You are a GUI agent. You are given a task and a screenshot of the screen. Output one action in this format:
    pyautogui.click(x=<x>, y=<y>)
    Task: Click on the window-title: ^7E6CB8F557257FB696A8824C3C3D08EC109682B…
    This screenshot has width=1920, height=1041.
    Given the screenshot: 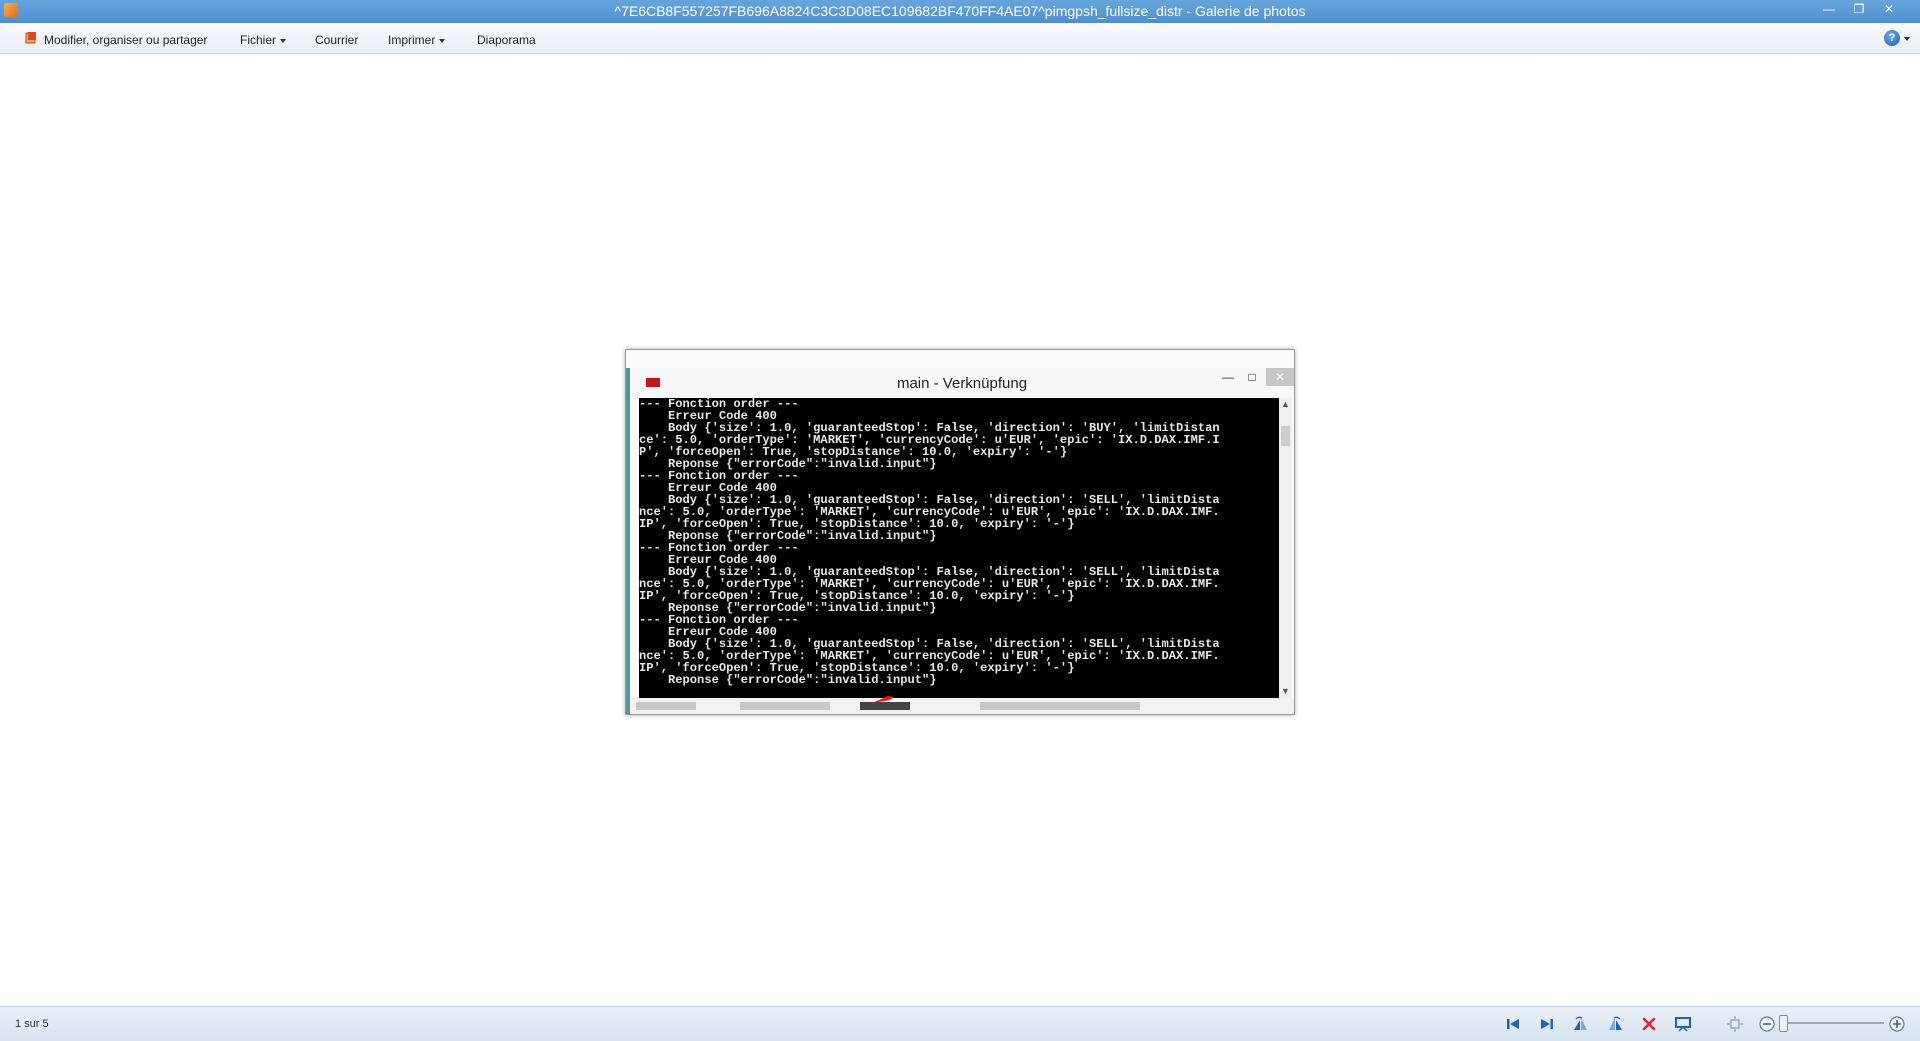 What is the action you would take?
    pyautogui.click(x=960, y=11)
    